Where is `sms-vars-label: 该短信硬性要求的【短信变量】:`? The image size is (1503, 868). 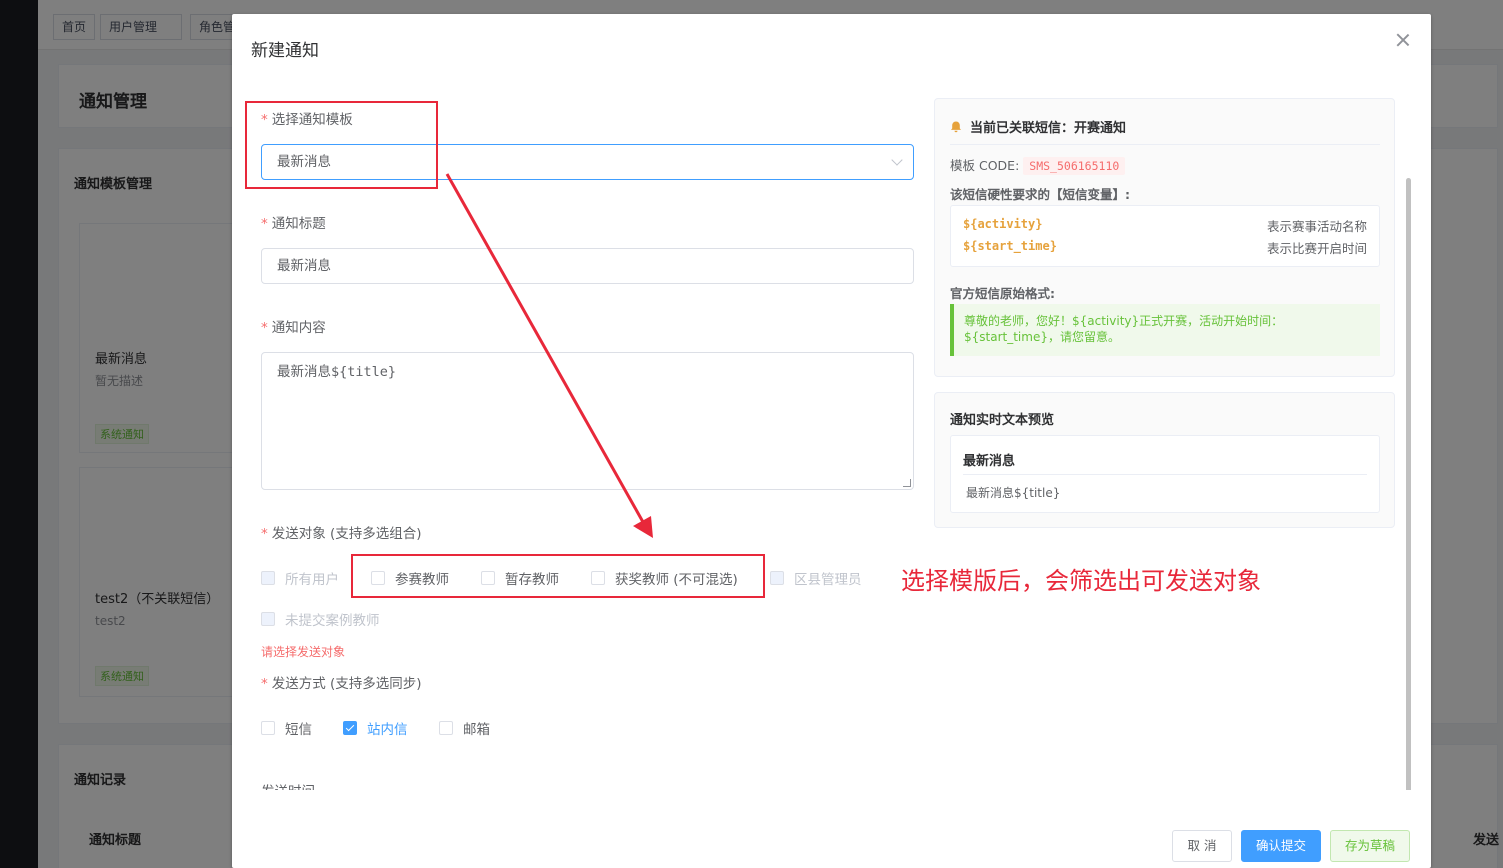 sms-vars-label: 该短信硬性要求的【短信变量】: is located at coordinates (1040, 194).